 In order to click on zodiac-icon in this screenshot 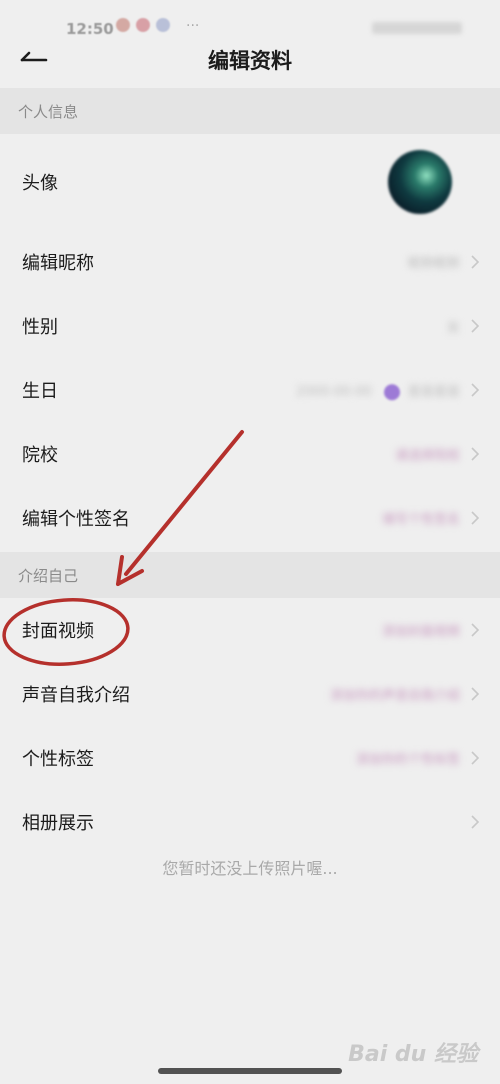, I will do `click(391, 391)`.